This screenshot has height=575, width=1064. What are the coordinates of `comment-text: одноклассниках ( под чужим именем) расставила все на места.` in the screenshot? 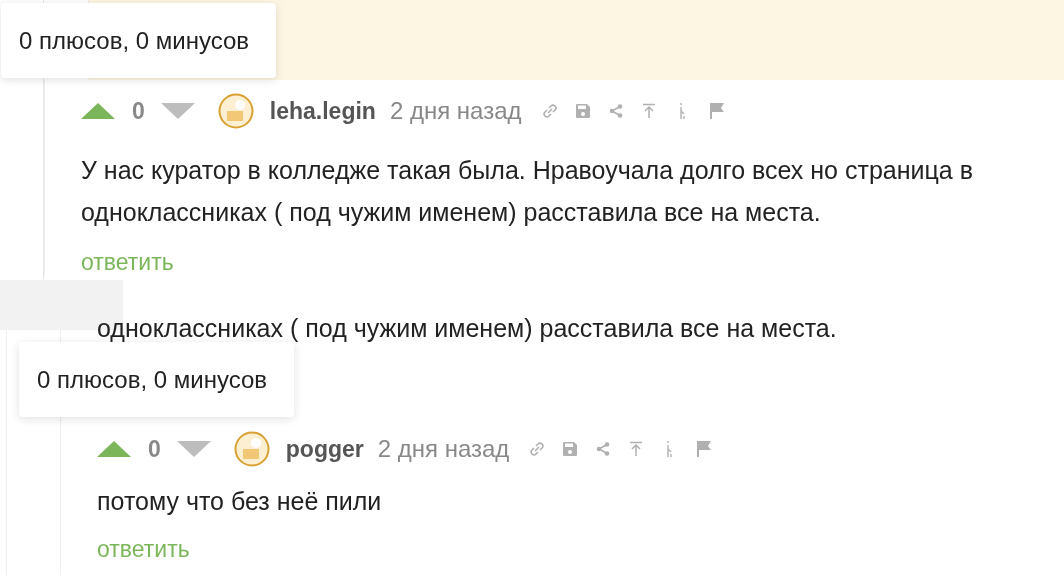 It's located at (467, 328).